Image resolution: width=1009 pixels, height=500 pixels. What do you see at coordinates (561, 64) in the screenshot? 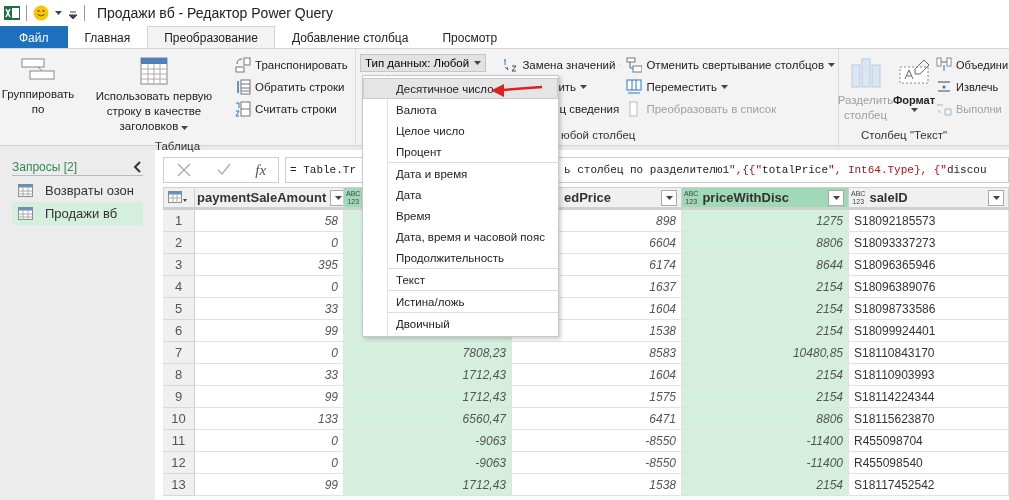
I see `replace-values-button: Замена значений` at bounding box center [561, 64].